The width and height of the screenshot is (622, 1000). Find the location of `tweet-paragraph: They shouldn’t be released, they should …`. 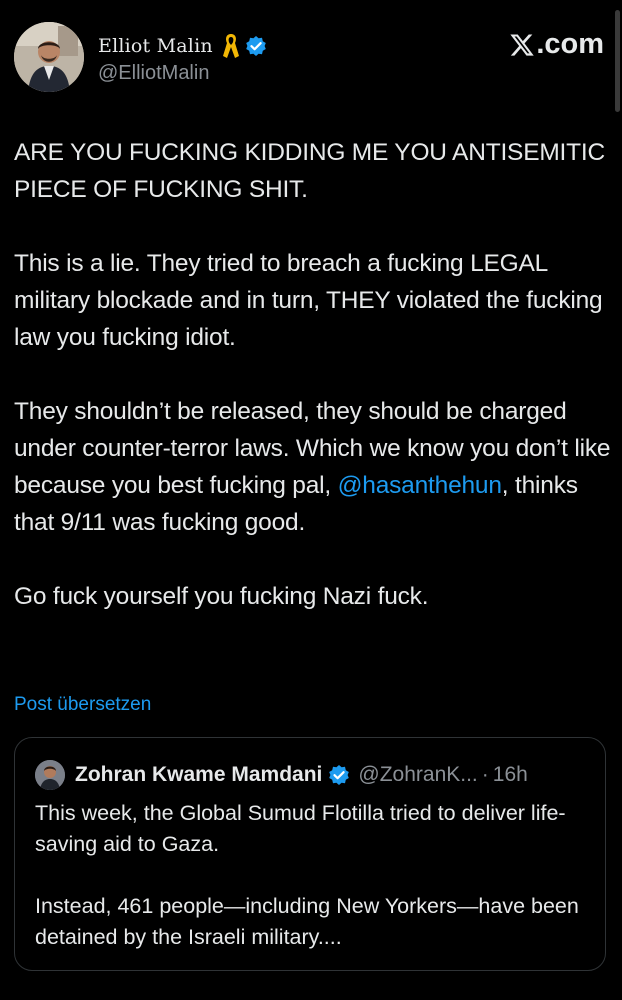

tweet-paragraph: They shouldn’t be released, they should … is located at coordinates (314, 467).